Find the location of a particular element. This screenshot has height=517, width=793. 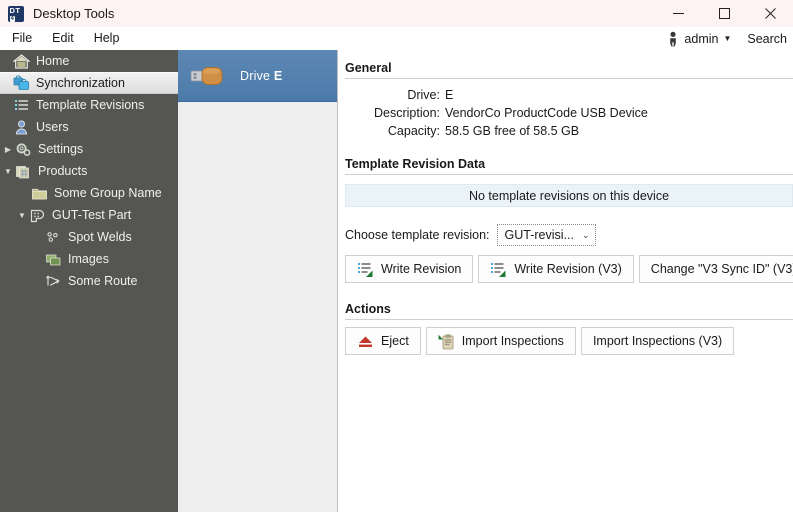

template-revision-select: GUT-revisi... ⌄ is located at coordinates (546, 235).